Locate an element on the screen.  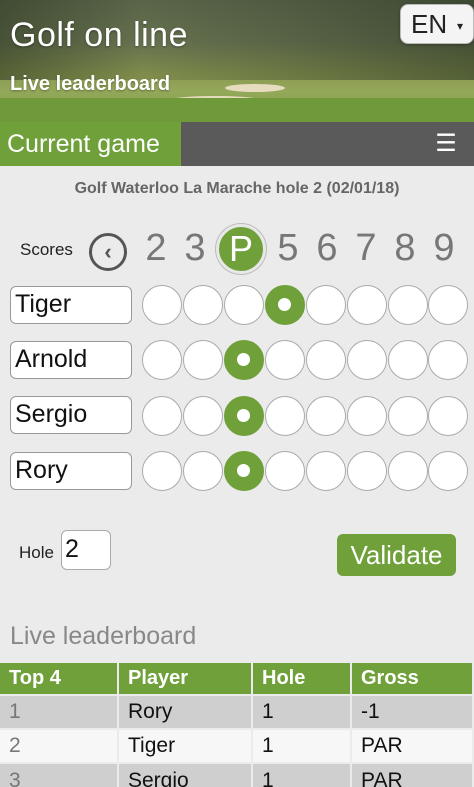
column-header-player: Player is located at coordinates (185, 679).